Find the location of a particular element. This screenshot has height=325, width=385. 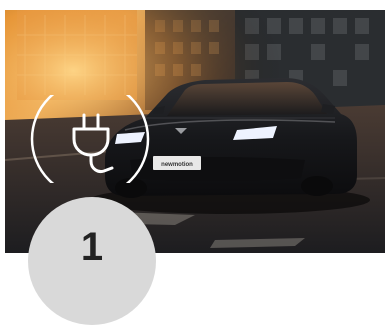

ev-plug-icon is located at coordinates (90, 139).